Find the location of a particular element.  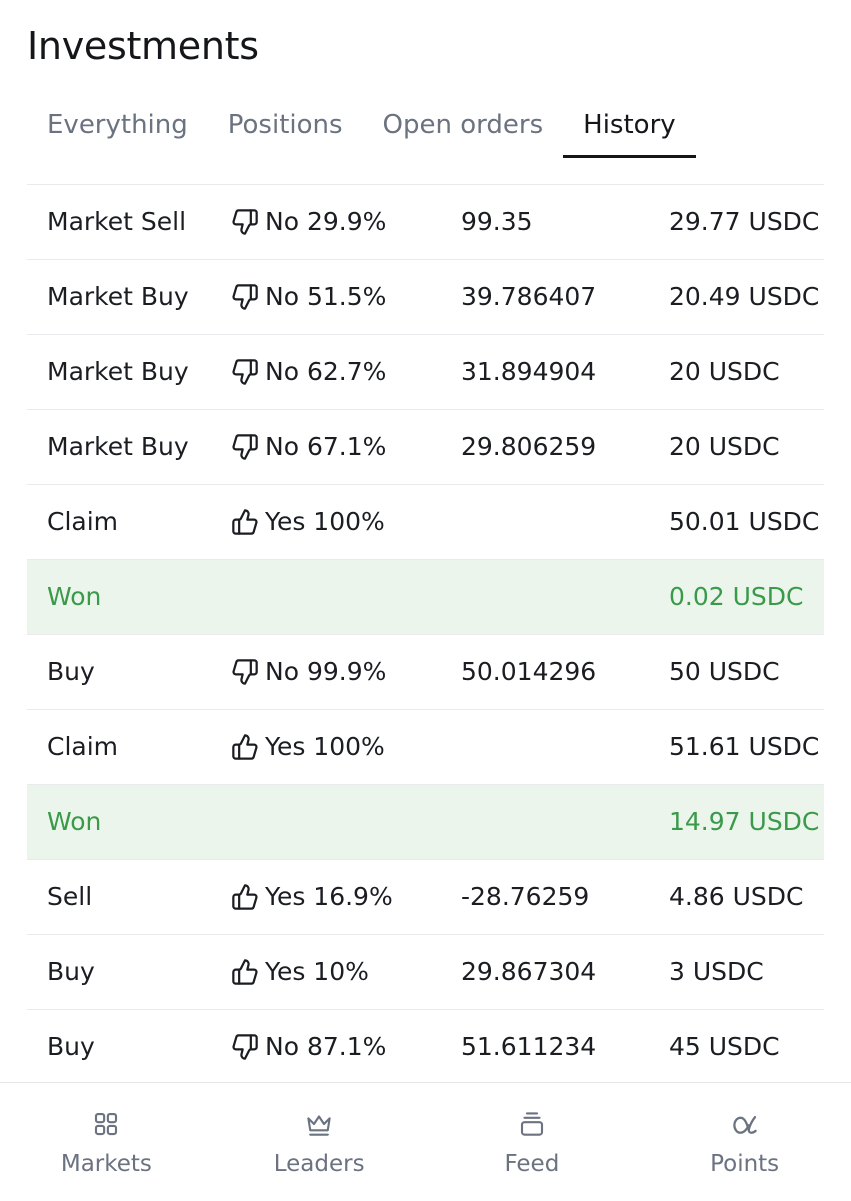

outcome: No 51.5% is located at coordinates (308, 297).